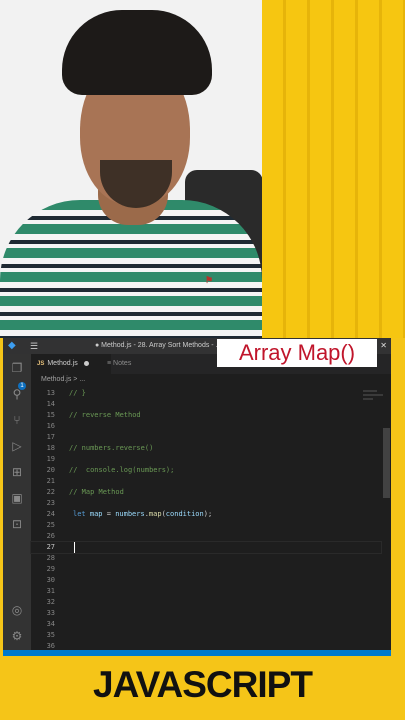 This screenshot has width=405, height=720. Describe the element at coordinates (17, 446) in the screenshot. I see `run-debug-icon: ▷` at that location.